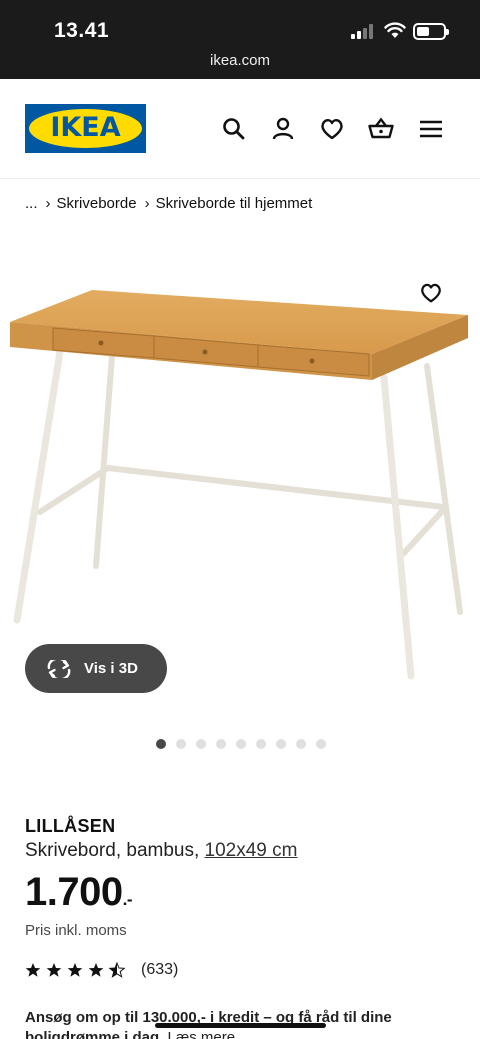  Describe the element at coordinates (240, 60) in the screenshot. I see `url-bar: ikea.com` at that location.